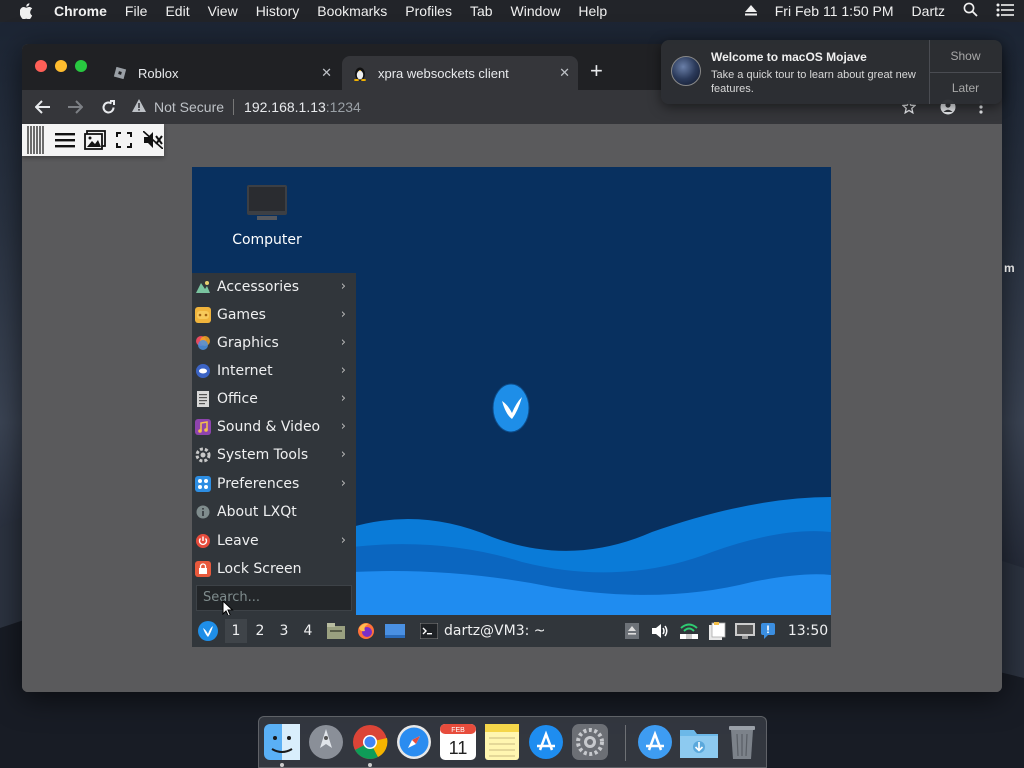 The height and width of the screenshot is (768, 1024). I want to click on launchpad-icon, so click(326, 742).